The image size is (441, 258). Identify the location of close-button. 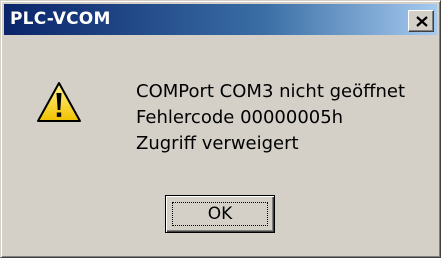
(421, 21).